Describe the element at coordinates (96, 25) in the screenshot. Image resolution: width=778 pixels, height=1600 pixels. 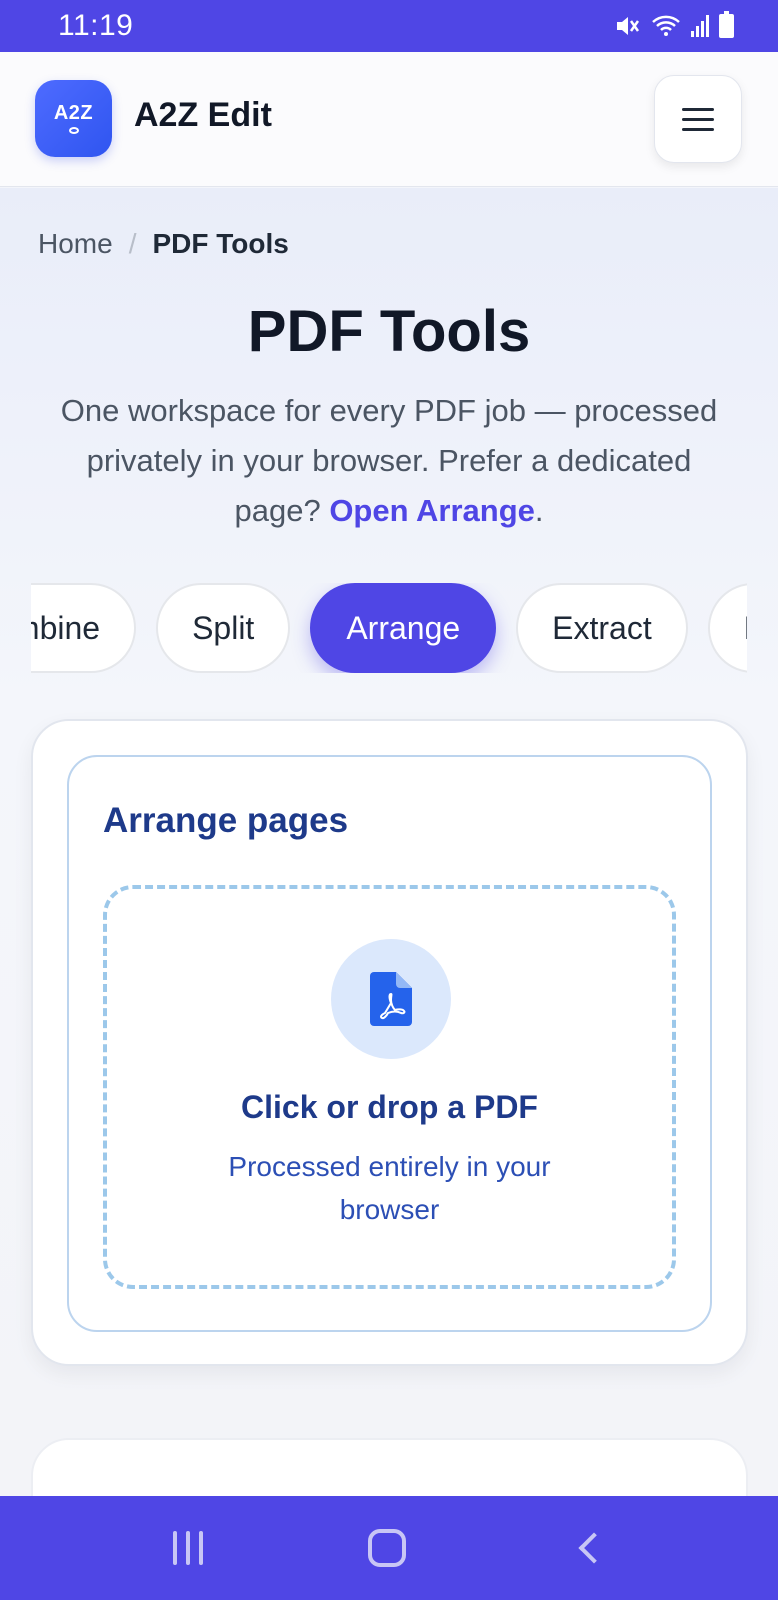
I see `status-time: 11:19` at that location.